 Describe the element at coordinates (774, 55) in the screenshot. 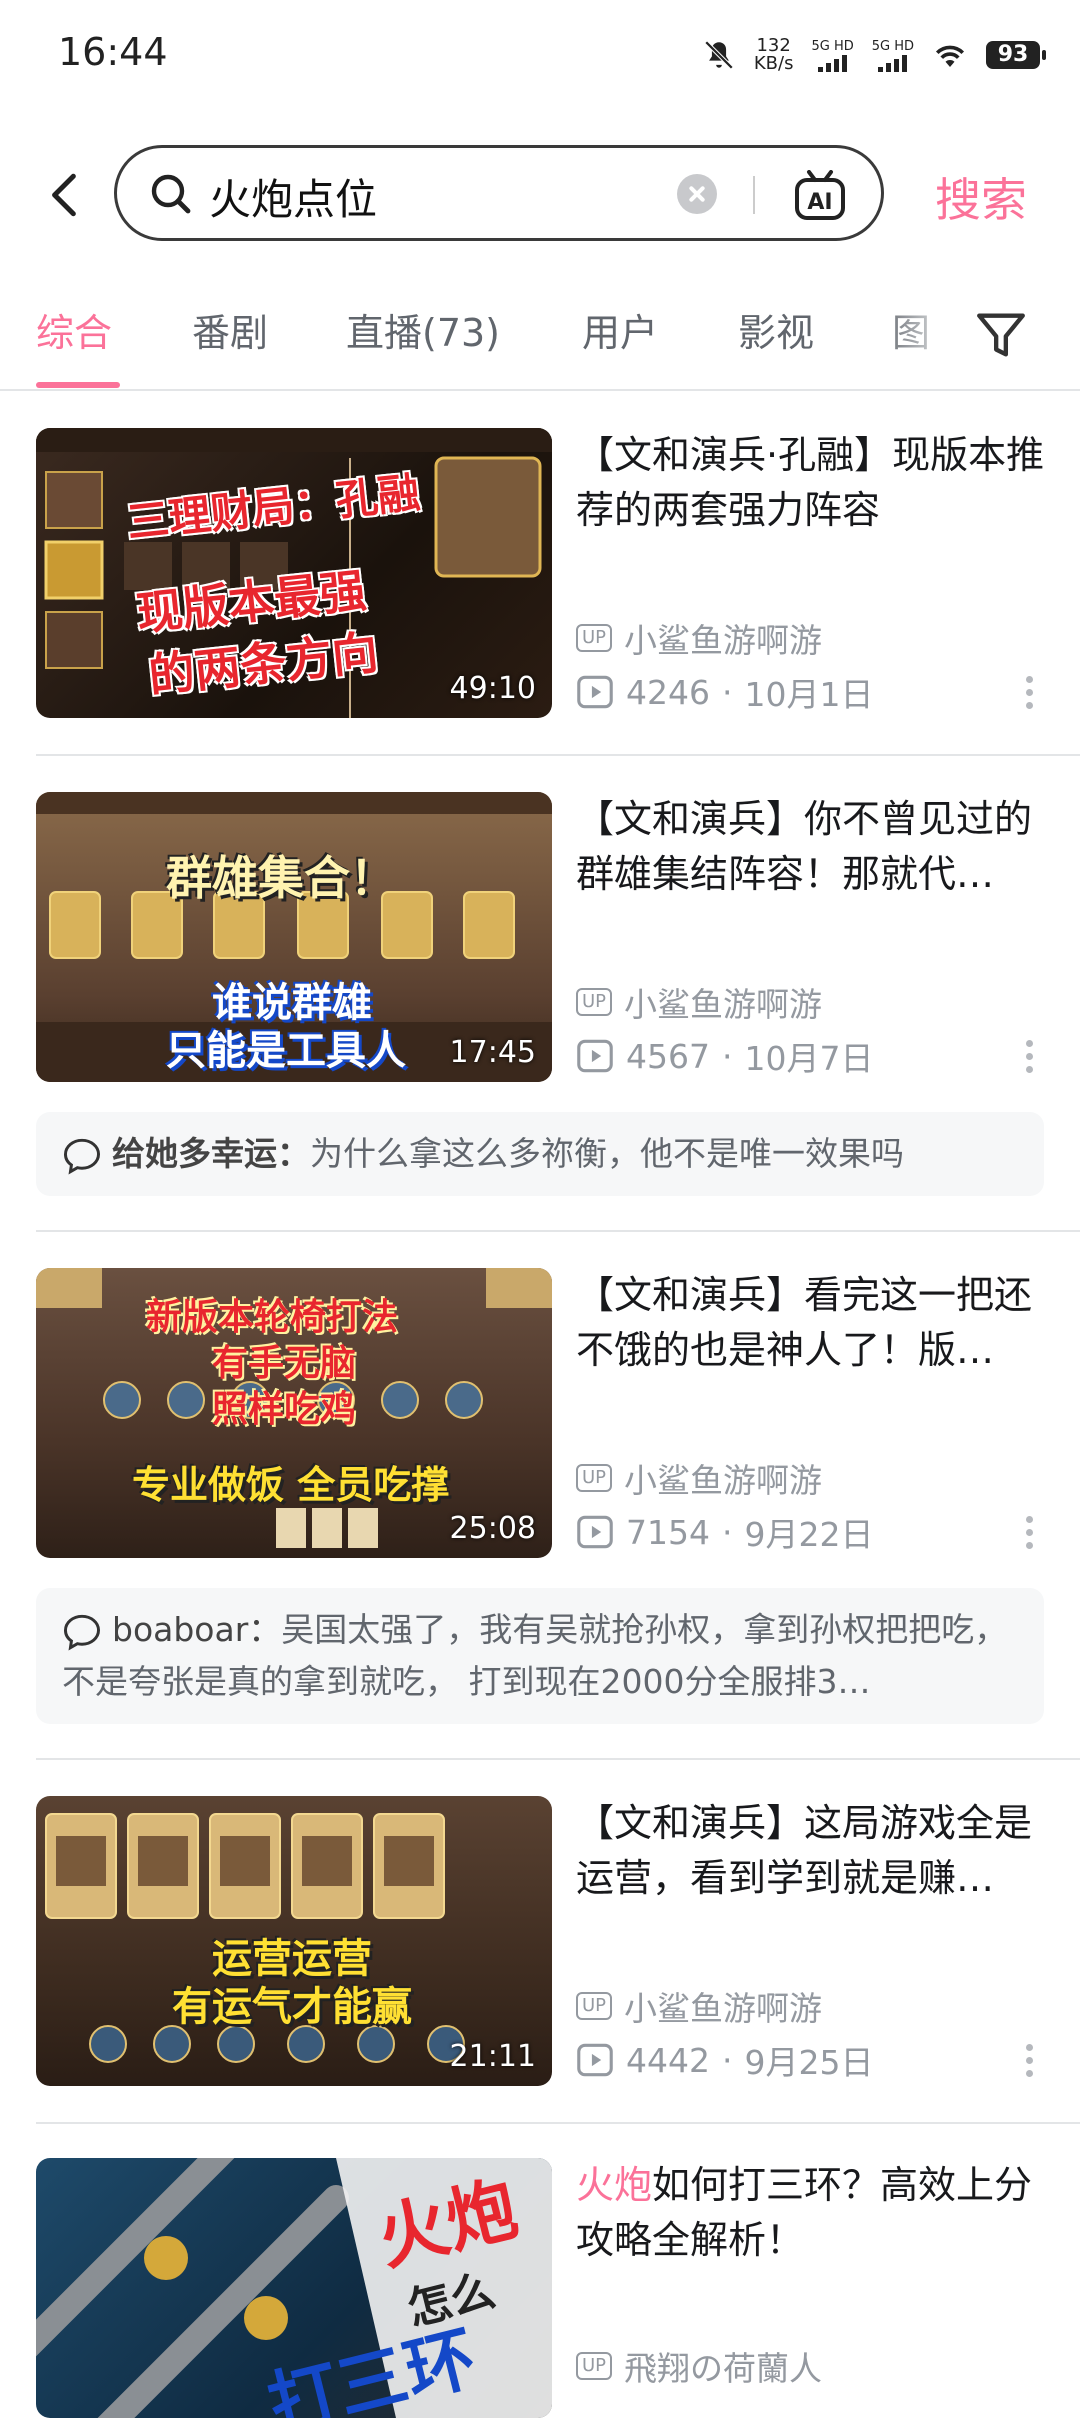

I see `net-speed: 132 KB/s` at that location.